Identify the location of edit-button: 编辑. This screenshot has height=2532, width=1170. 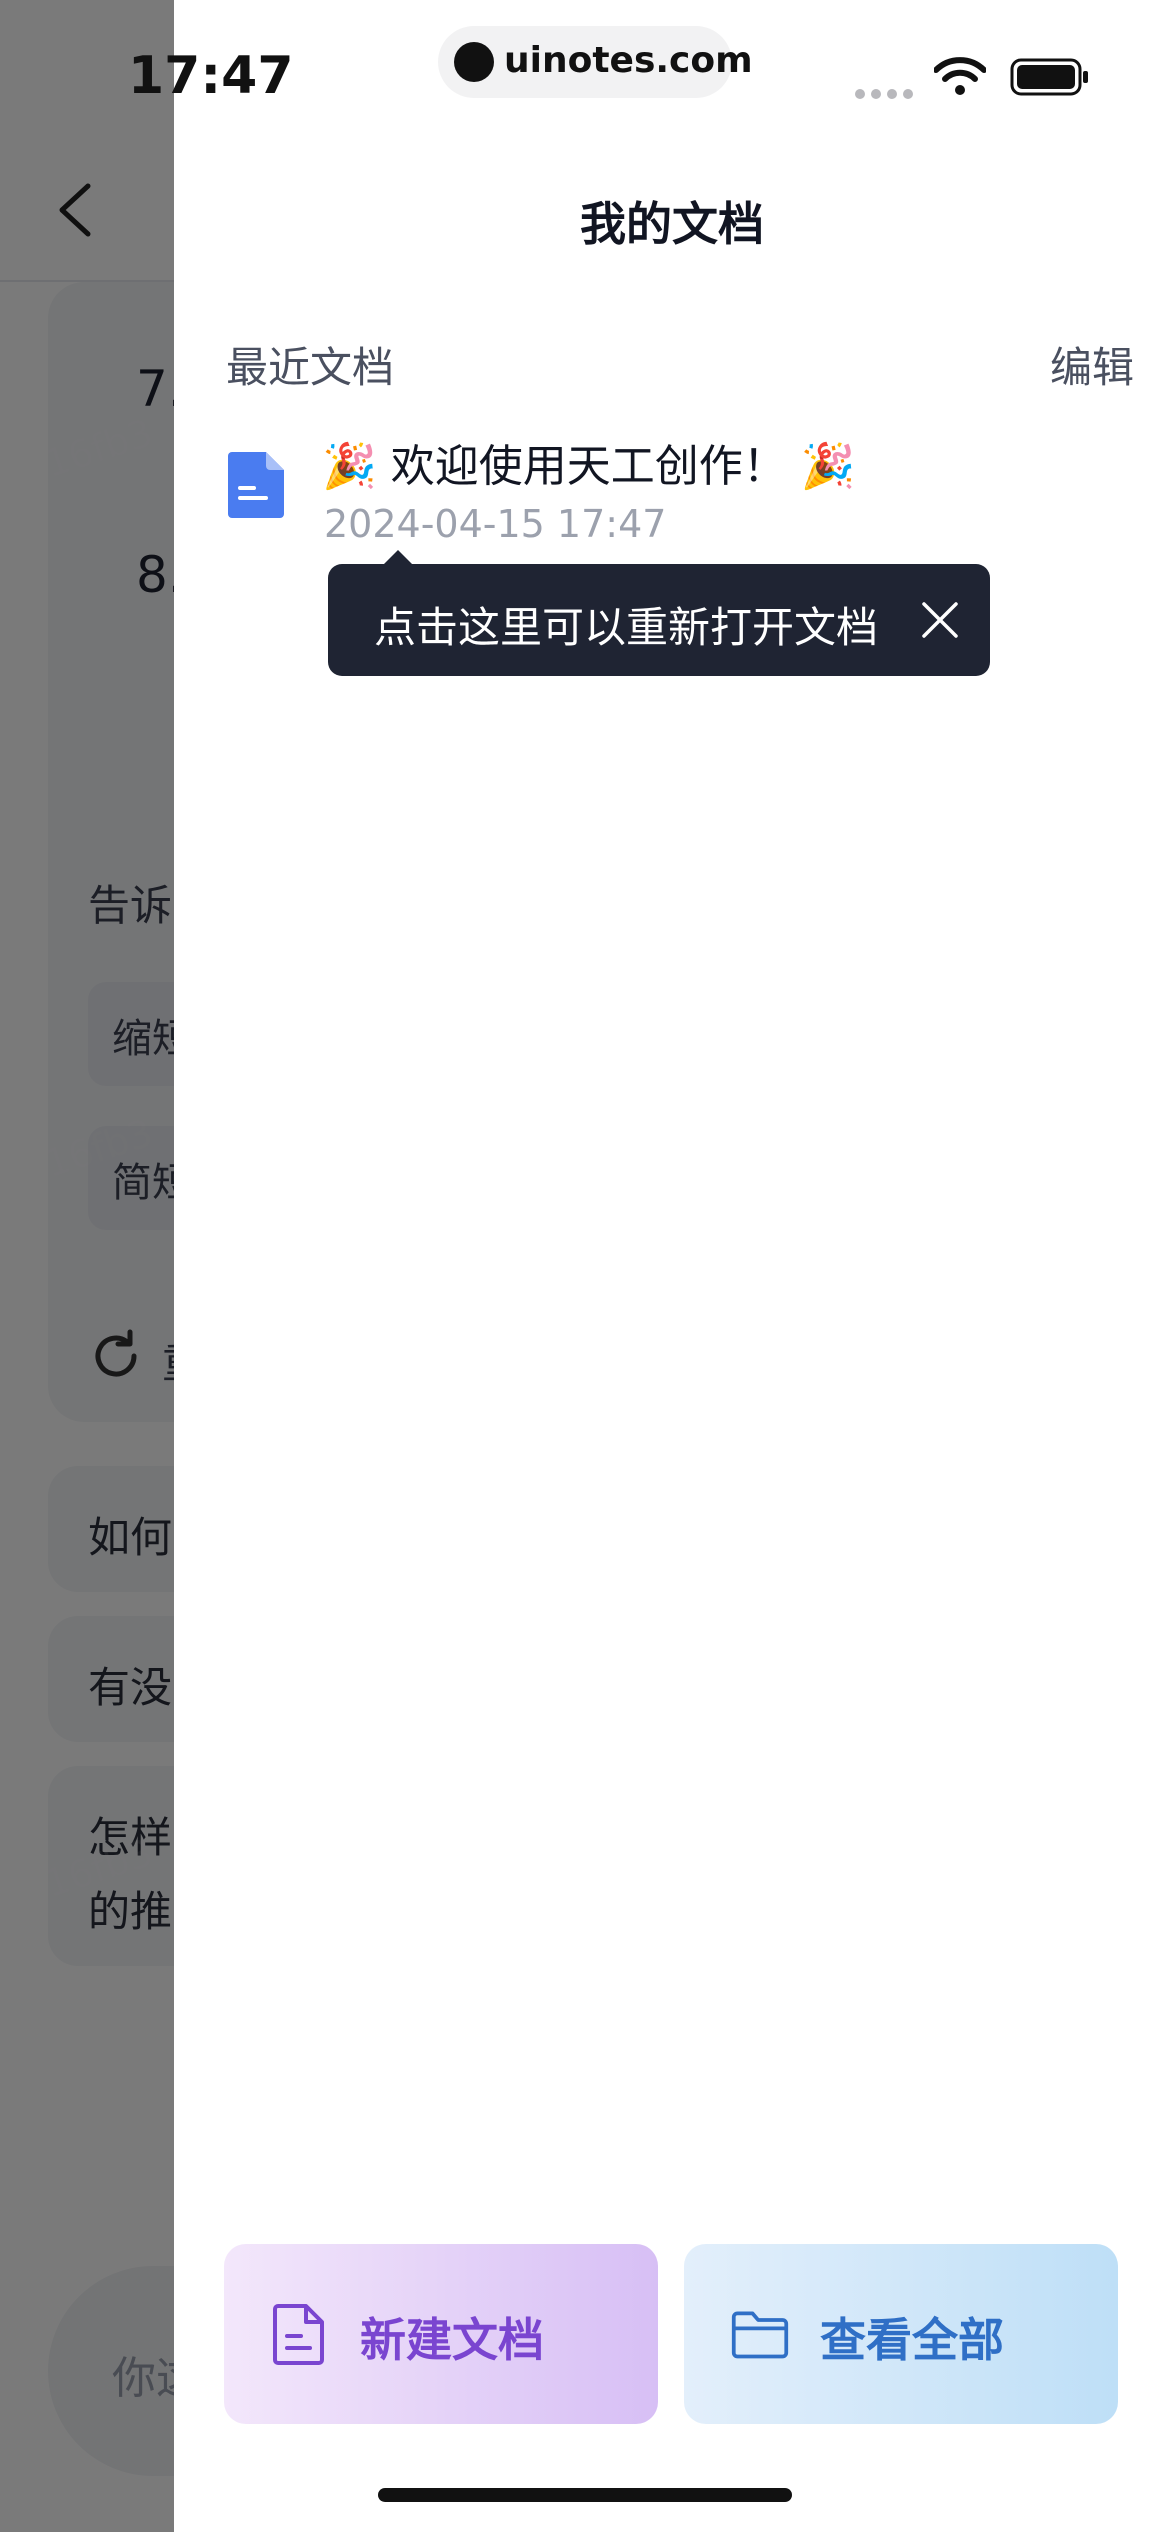
(1092, 364).